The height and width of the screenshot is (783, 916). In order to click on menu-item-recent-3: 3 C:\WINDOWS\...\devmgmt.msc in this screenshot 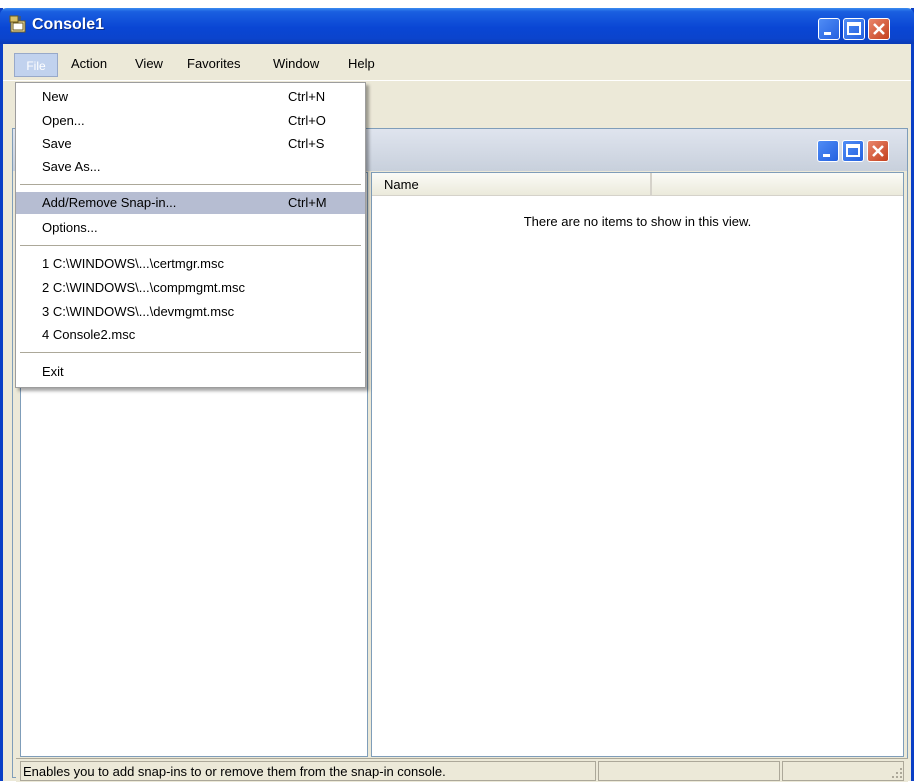, I will do `click(190, 312)`.